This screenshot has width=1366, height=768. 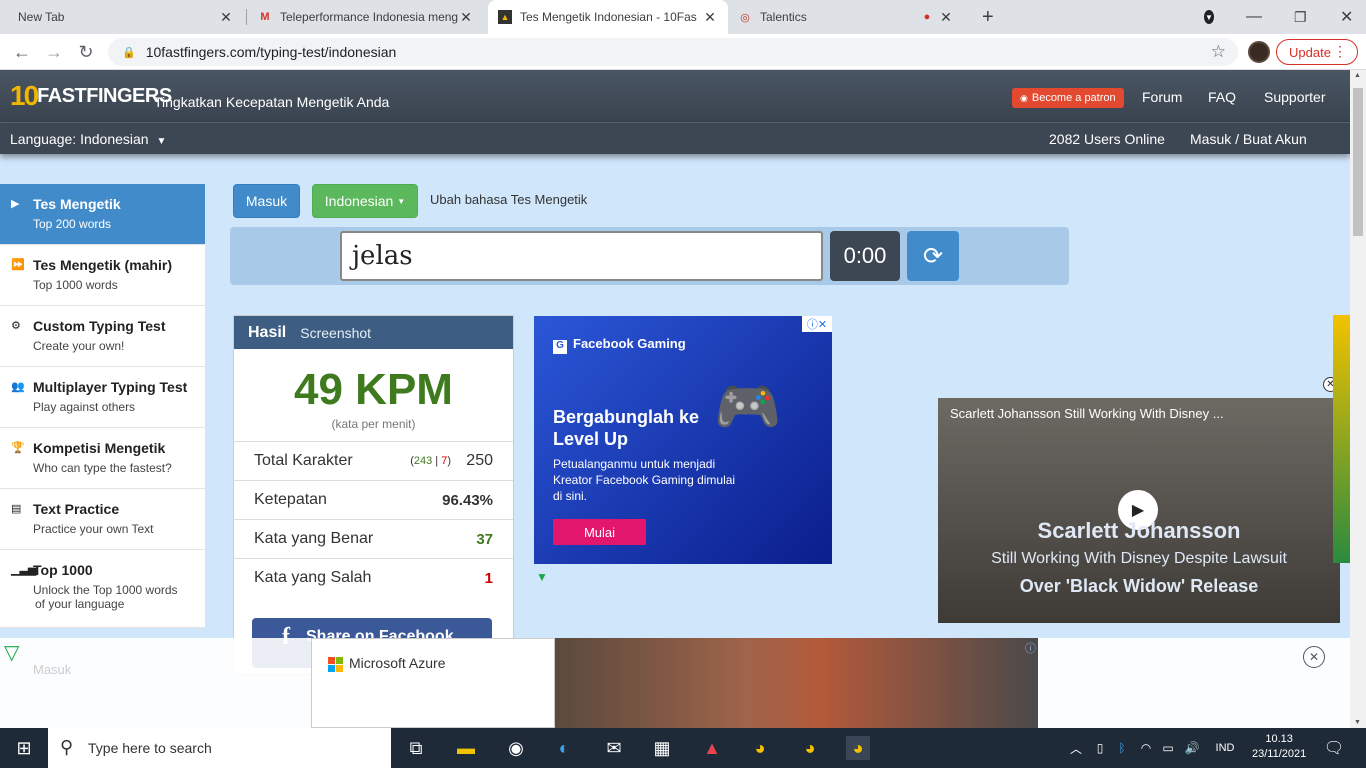 I want to click on sidebar-item-title: Custom Typing Test, so click(x=99, y=326).